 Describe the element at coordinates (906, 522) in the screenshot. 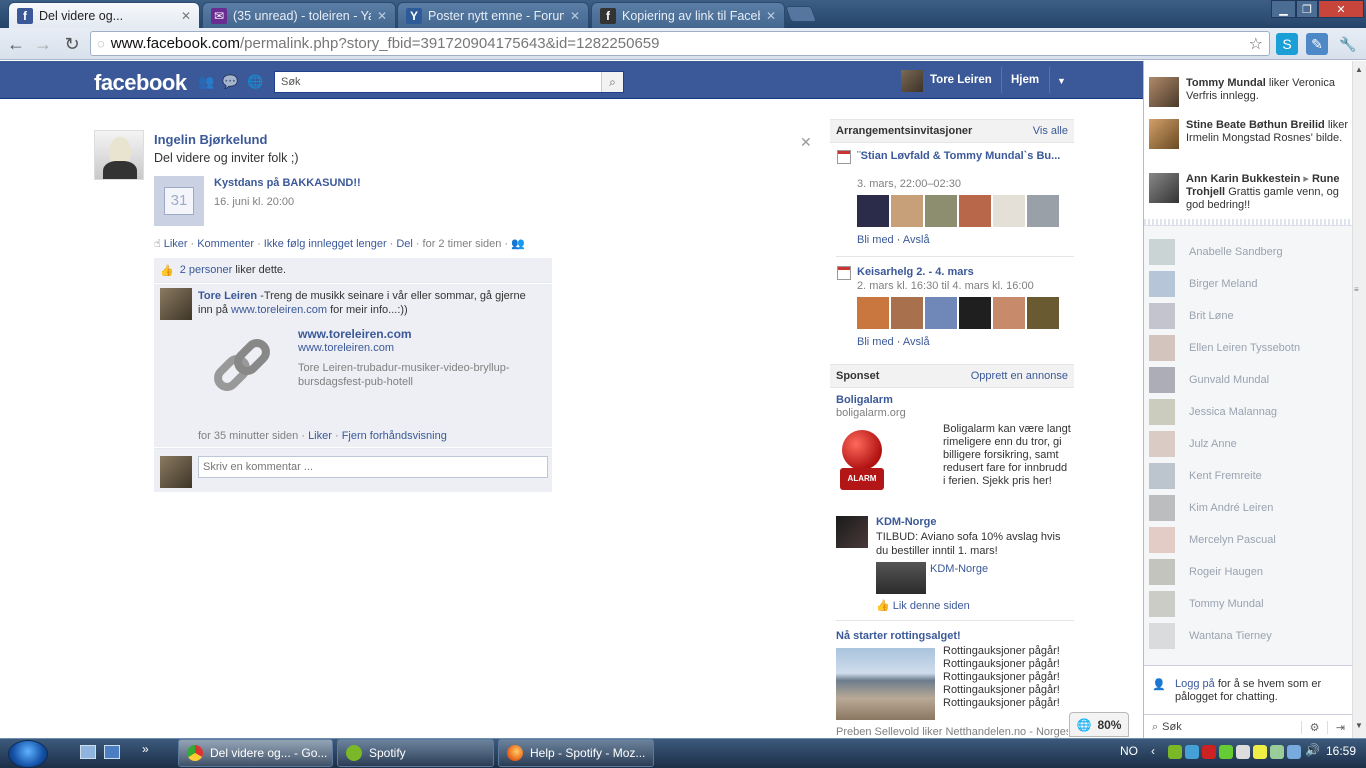

I see `ad-title: KDM-Norge` at that location.